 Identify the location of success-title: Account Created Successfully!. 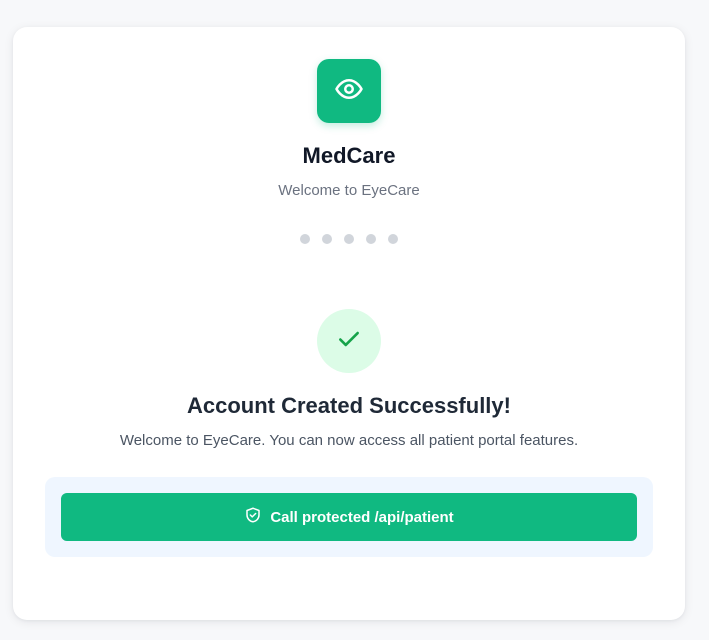
(349, 405).